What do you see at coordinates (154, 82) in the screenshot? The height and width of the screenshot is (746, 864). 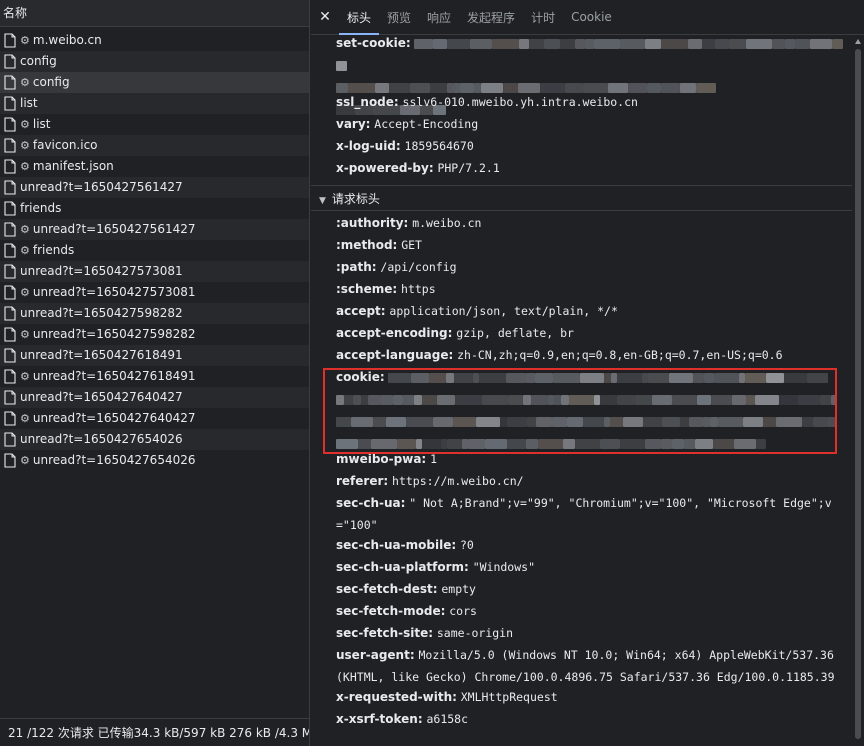 I see `request-row: ⚙ config` at bounding box center [154, 82].